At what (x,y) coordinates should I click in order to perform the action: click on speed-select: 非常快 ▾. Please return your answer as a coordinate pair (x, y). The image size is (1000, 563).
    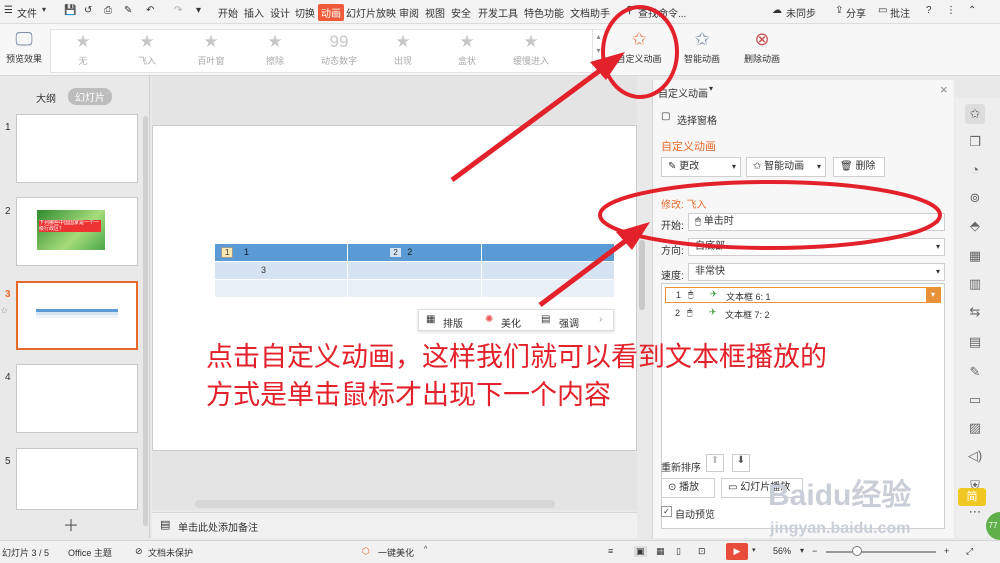
    Looking at the image, I should click on (816, 272).